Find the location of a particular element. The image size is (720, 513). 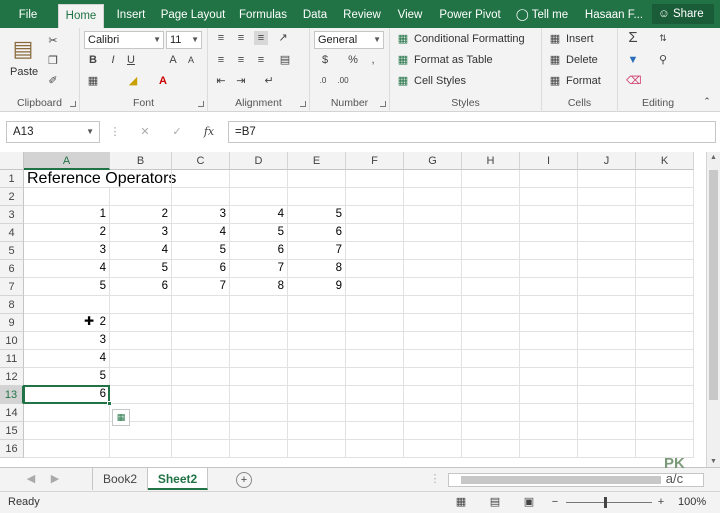

cell-g2 is located at coordinates (433, 197).